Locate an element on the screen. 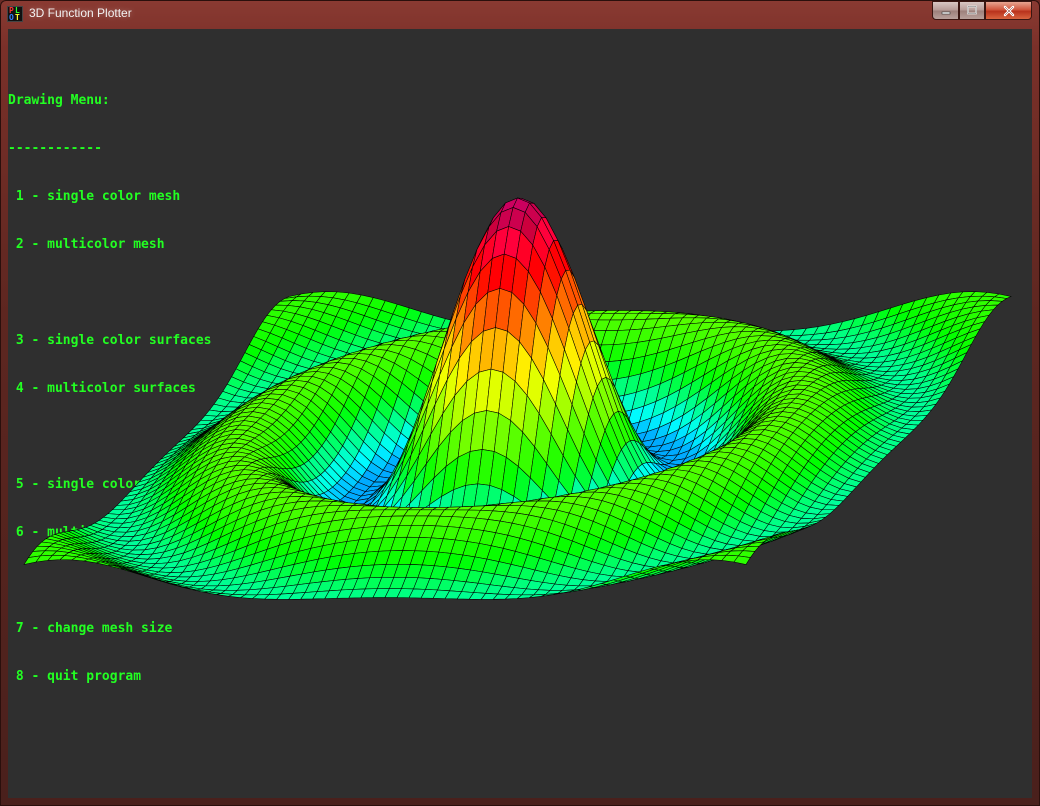 This screenshot has width=1040, height=806. window-title: 3D Function Plotter is located at coordinates (80, 13).